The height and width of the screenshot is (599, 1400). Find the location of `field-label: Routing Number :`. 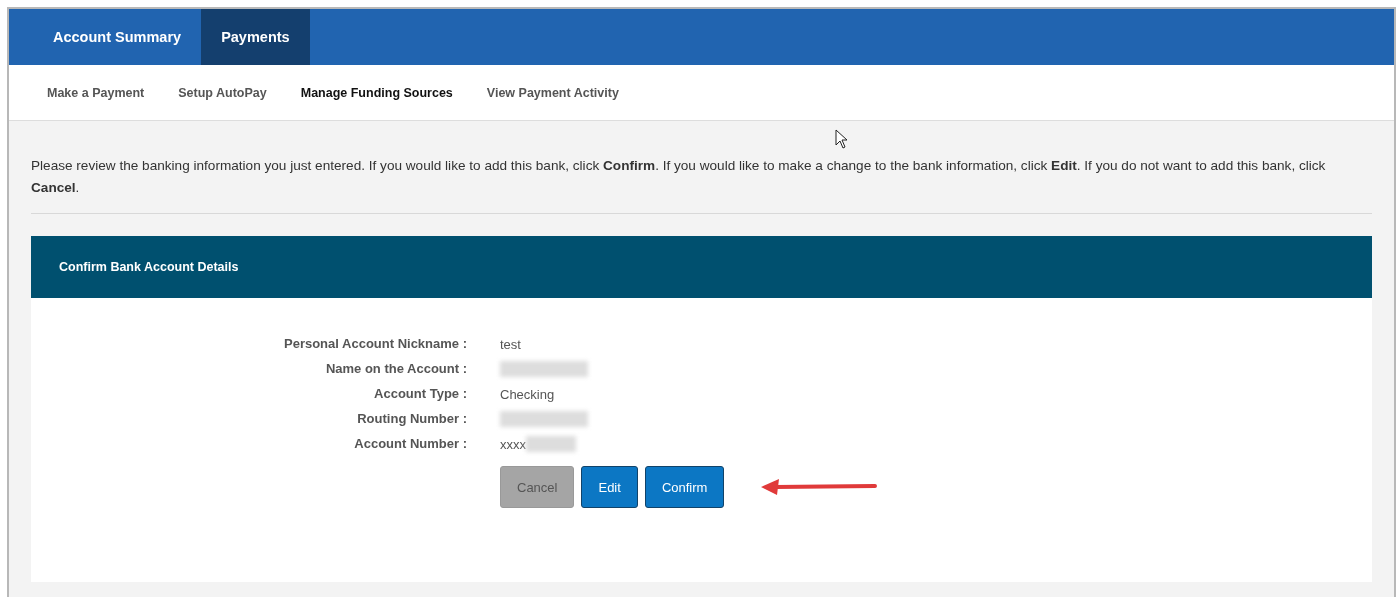

field-label: Routing Number : is located at coordinates (411, 419).